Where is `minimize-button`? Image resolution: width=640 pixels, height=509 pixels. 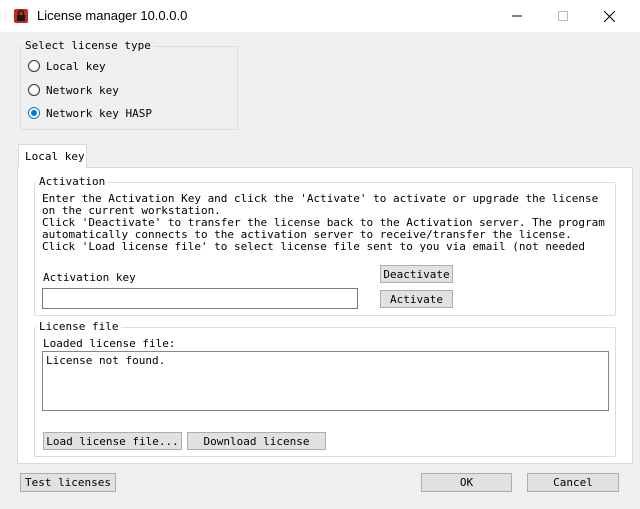 minimize-button is located at coordinates (517, 16).